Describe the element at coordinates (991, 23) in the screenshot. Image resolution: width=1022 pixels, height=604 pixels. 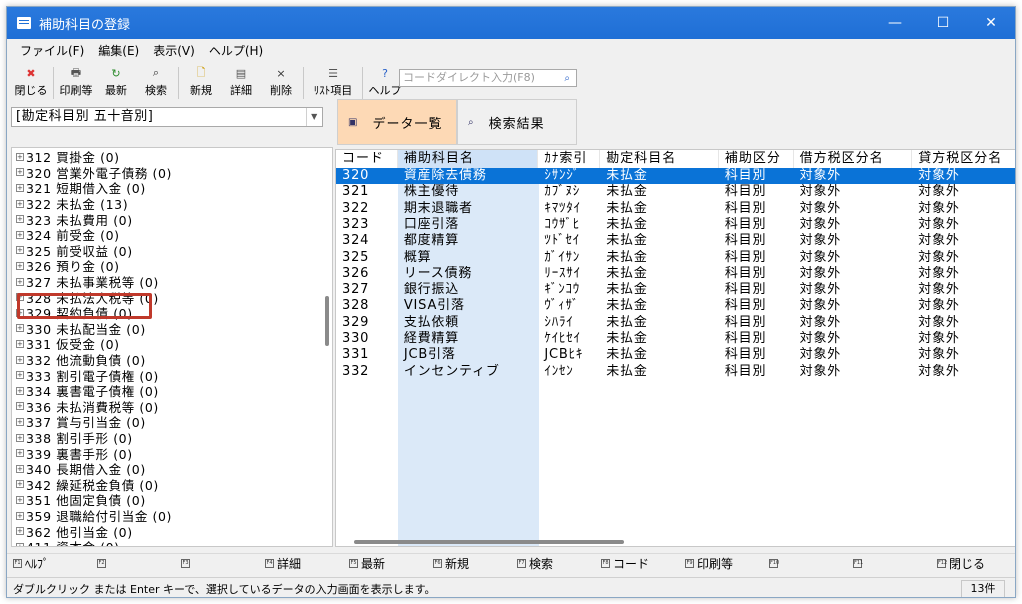
I see `close-window-button: ✕` at that location.